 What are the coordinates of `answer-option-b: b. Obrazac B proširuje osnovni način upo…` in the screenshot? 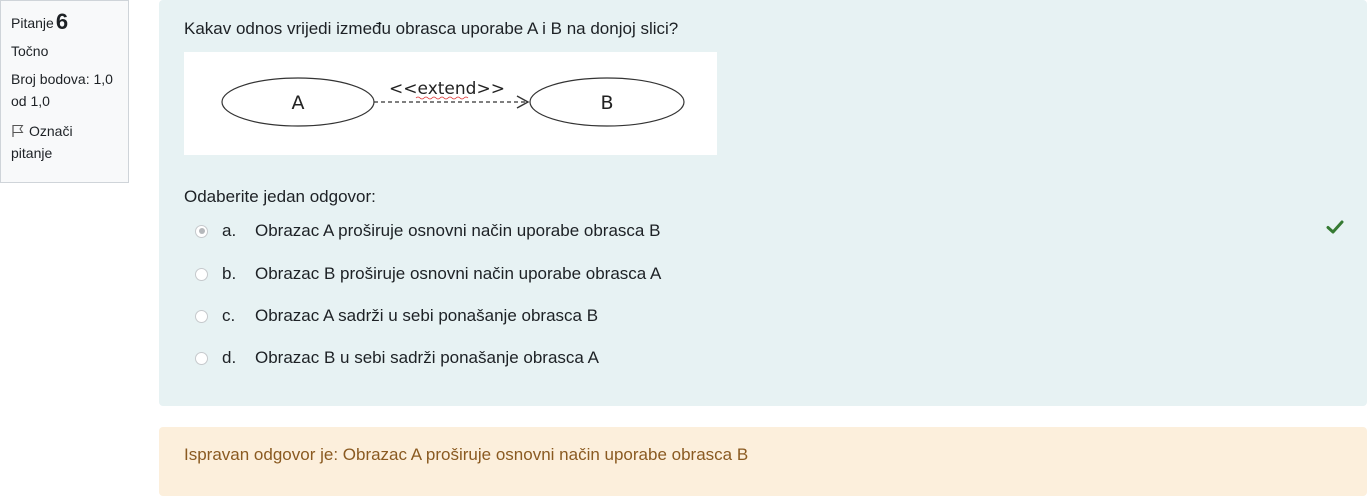 It's located at (428, 274).